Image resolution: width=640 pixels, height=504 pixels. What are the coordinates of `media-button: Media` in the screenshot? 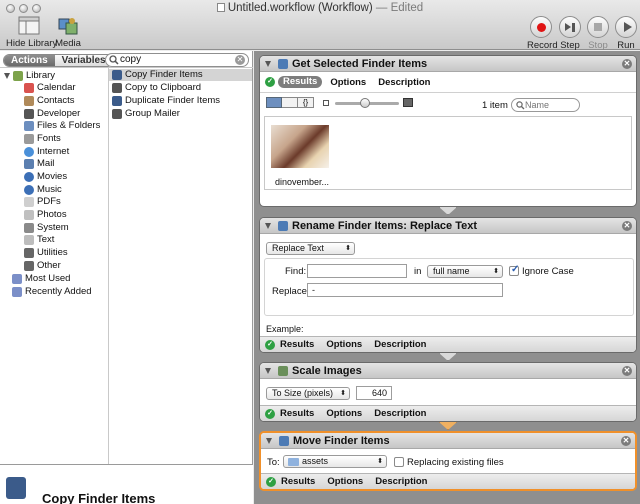 It's located at (68, 32).